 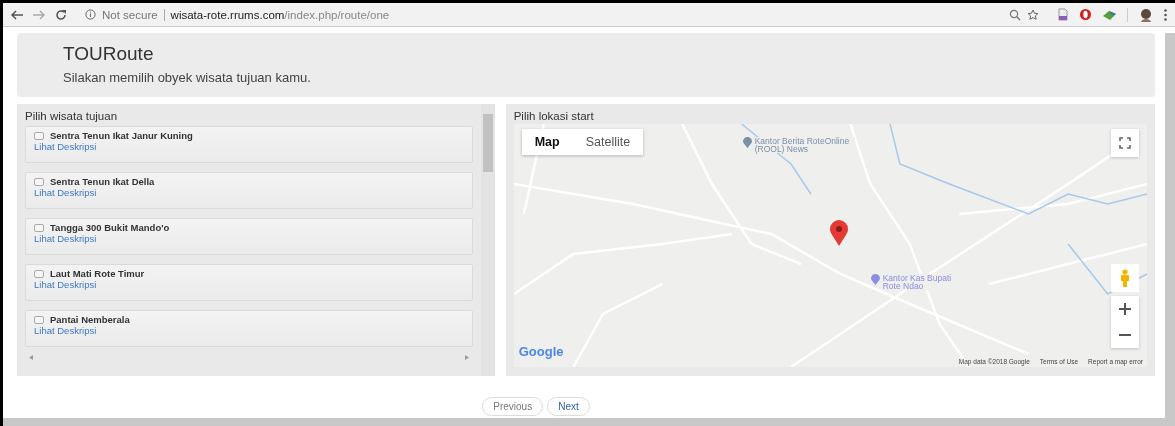 I want to click on app-title: TOURoute, so click(x=109, y=54).